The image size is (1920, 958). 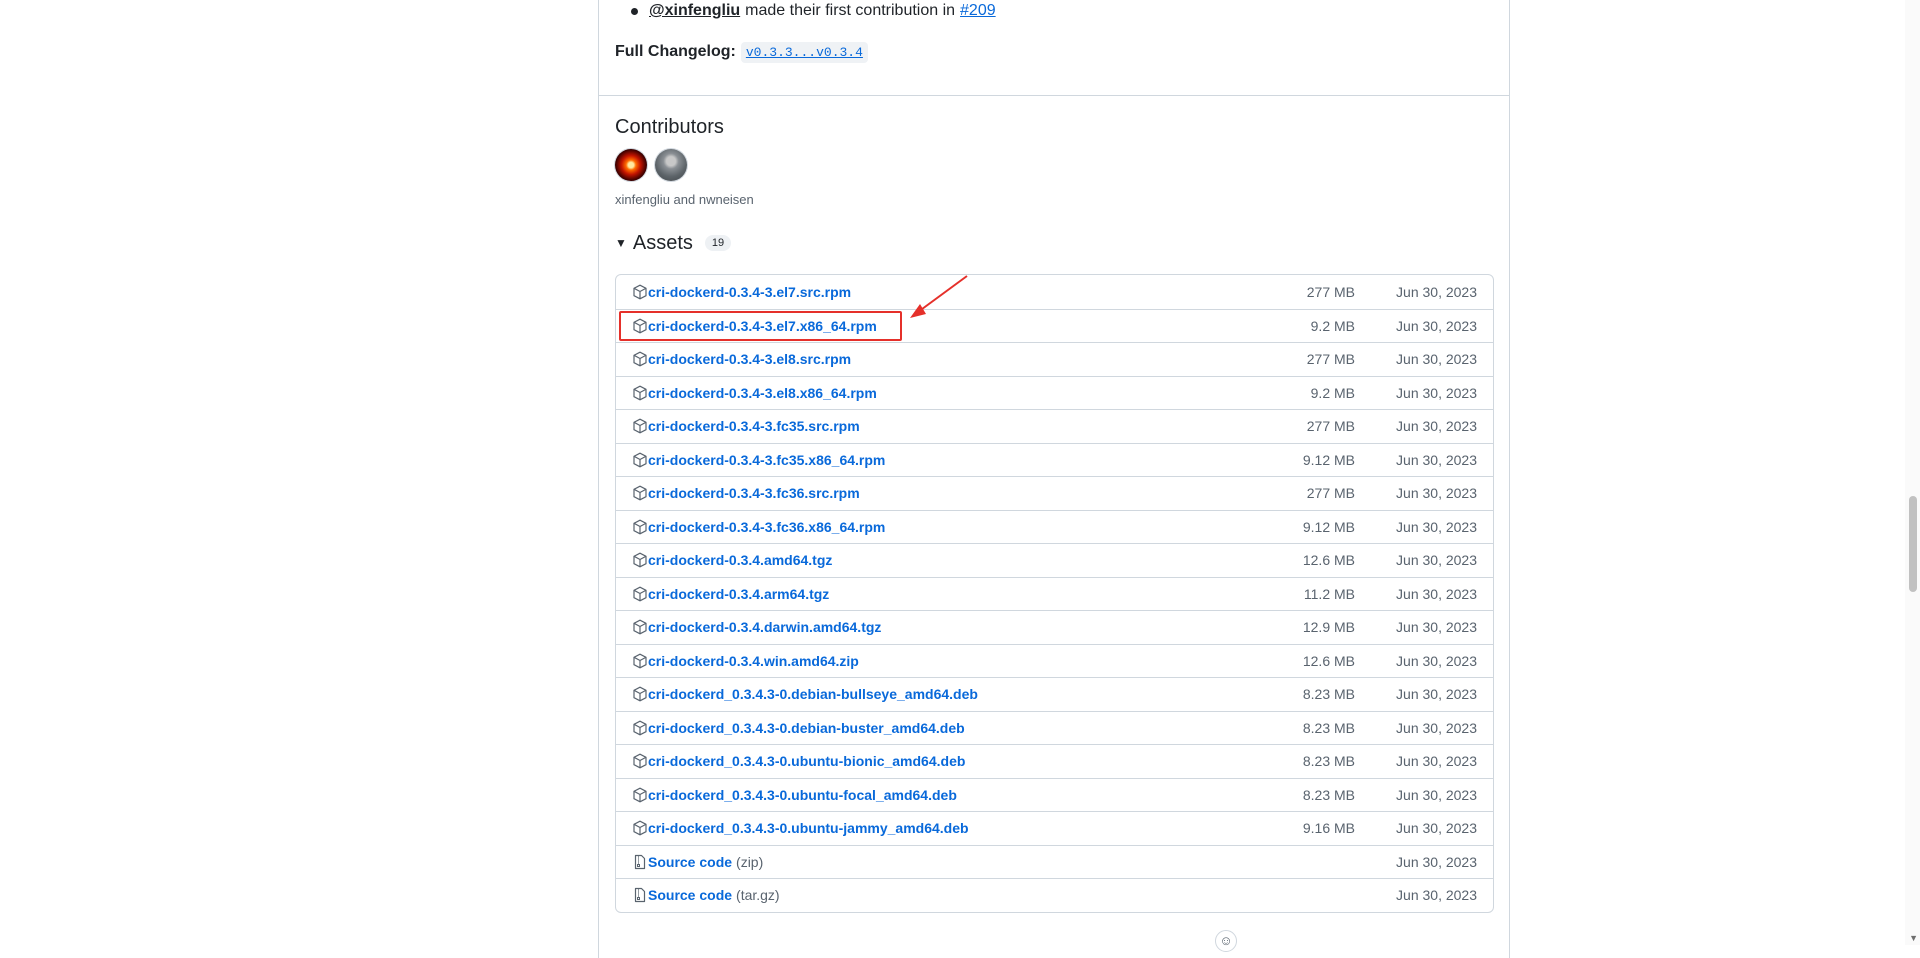 What do you see at coordinates (766, 460) in the screenshot?
I see `asset-link: cri-dockerd-0.3.4-3.fc35.x86_64.rpm` at bounding box center [766, 460].